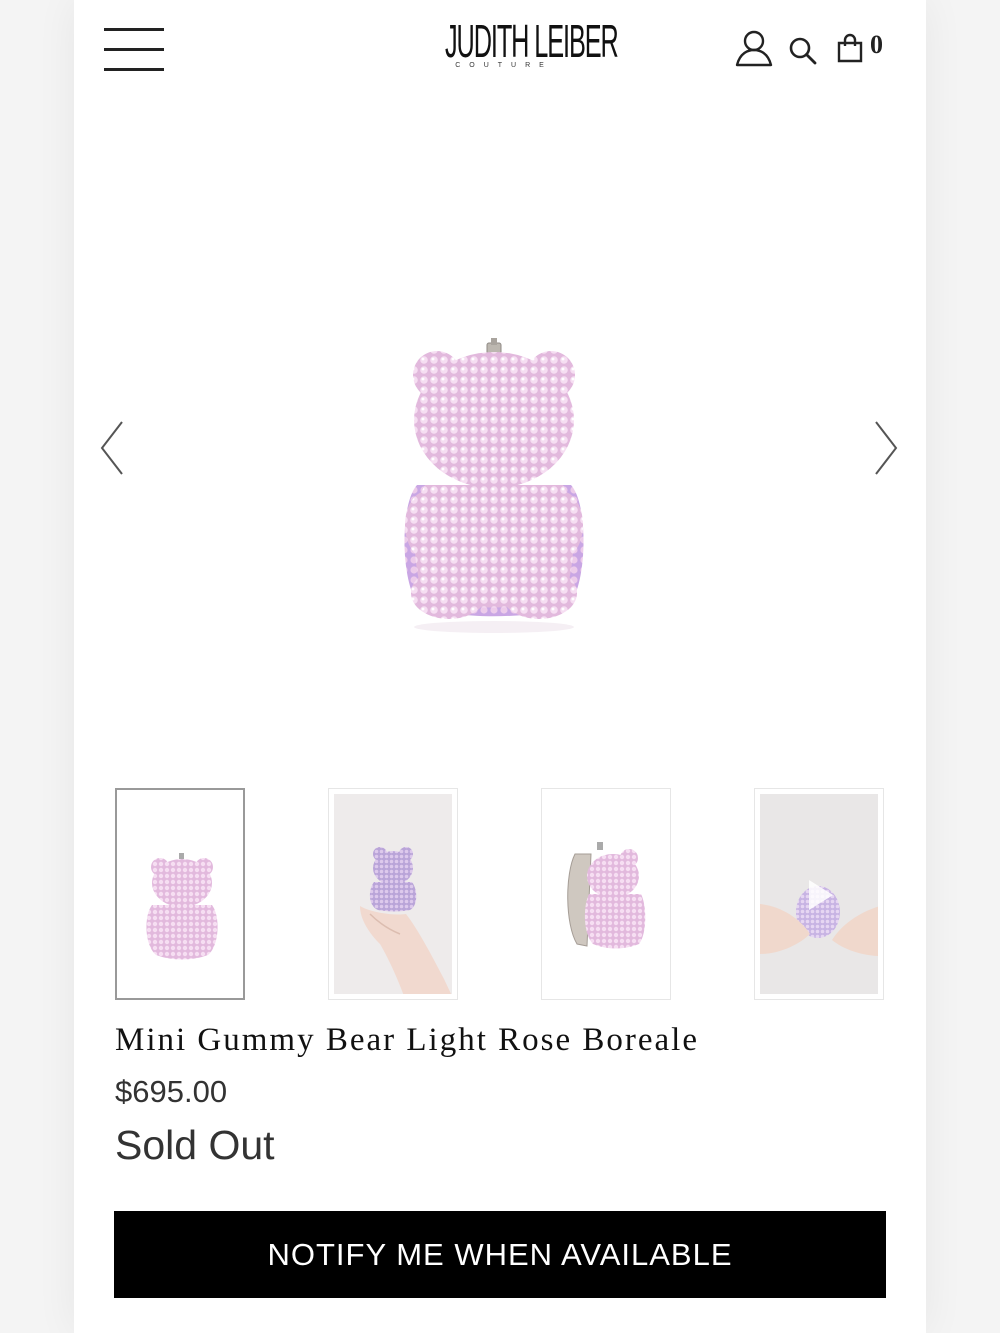  What do you see at coordinates (803, 51) in the screenshot?
I see `search-icon` at bounding box center [803, 51].